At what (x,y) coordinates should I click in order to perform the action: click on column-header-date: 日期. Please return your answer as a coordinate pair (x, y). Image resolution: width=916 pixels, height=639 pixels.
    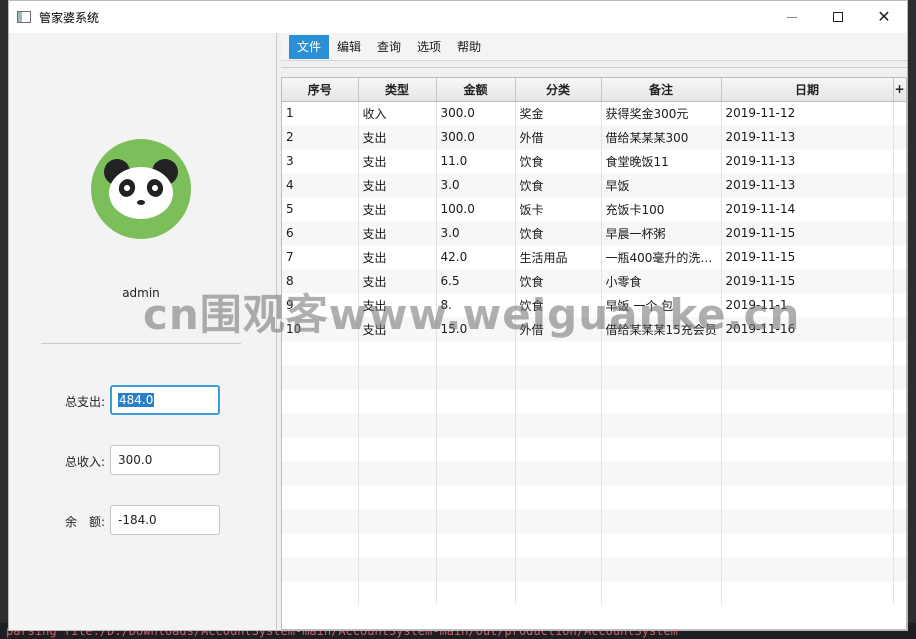
    Looking at the image, I should click on (807, 90).